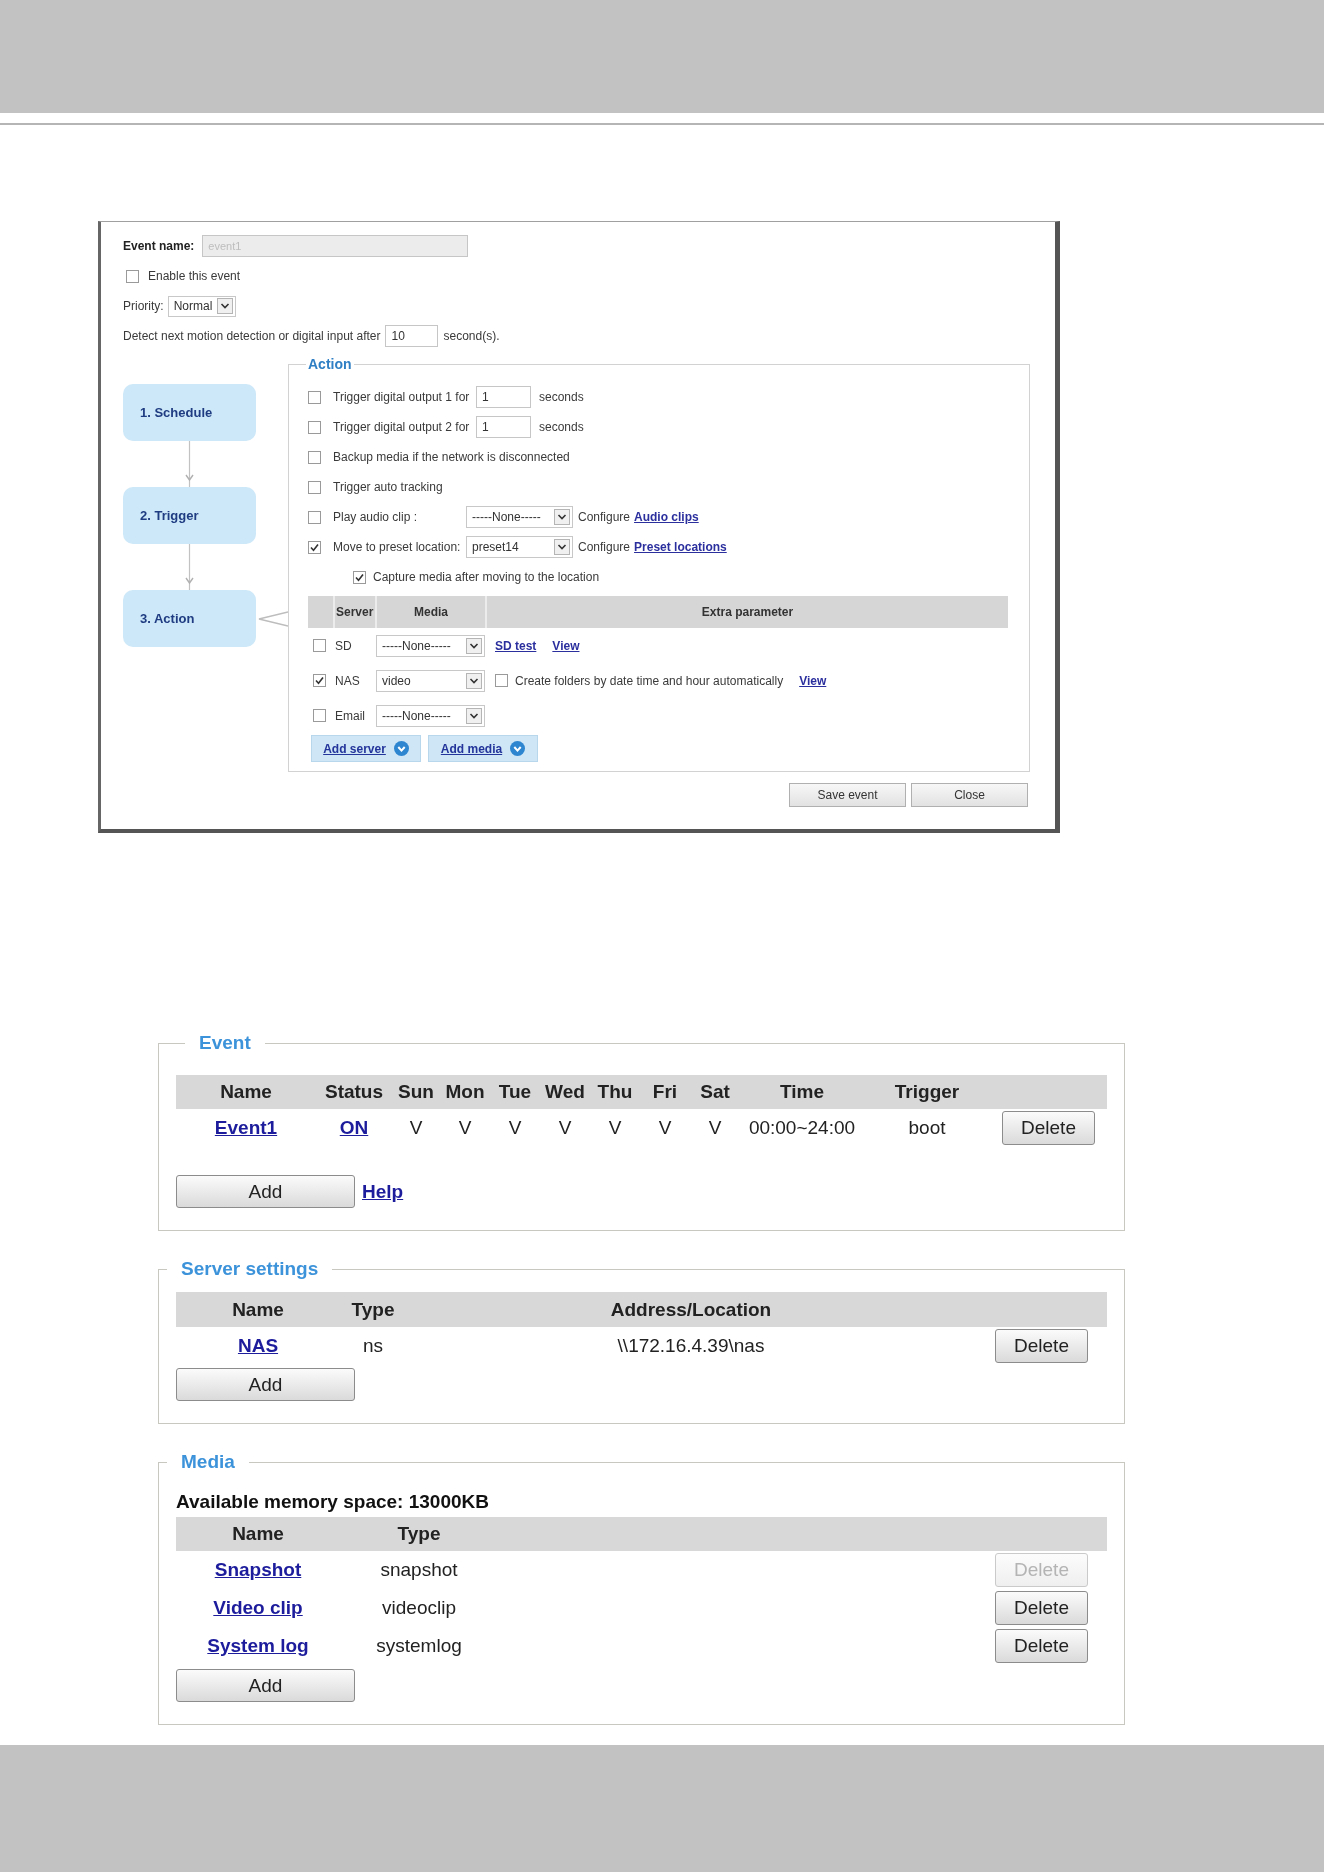 Image resolution: width=1324 pixels, height=1872 pixels. What do you see at coordinates (258, 1646) in the screenshot?
I see `table-link: System log` at bounding box center [258, 1646].